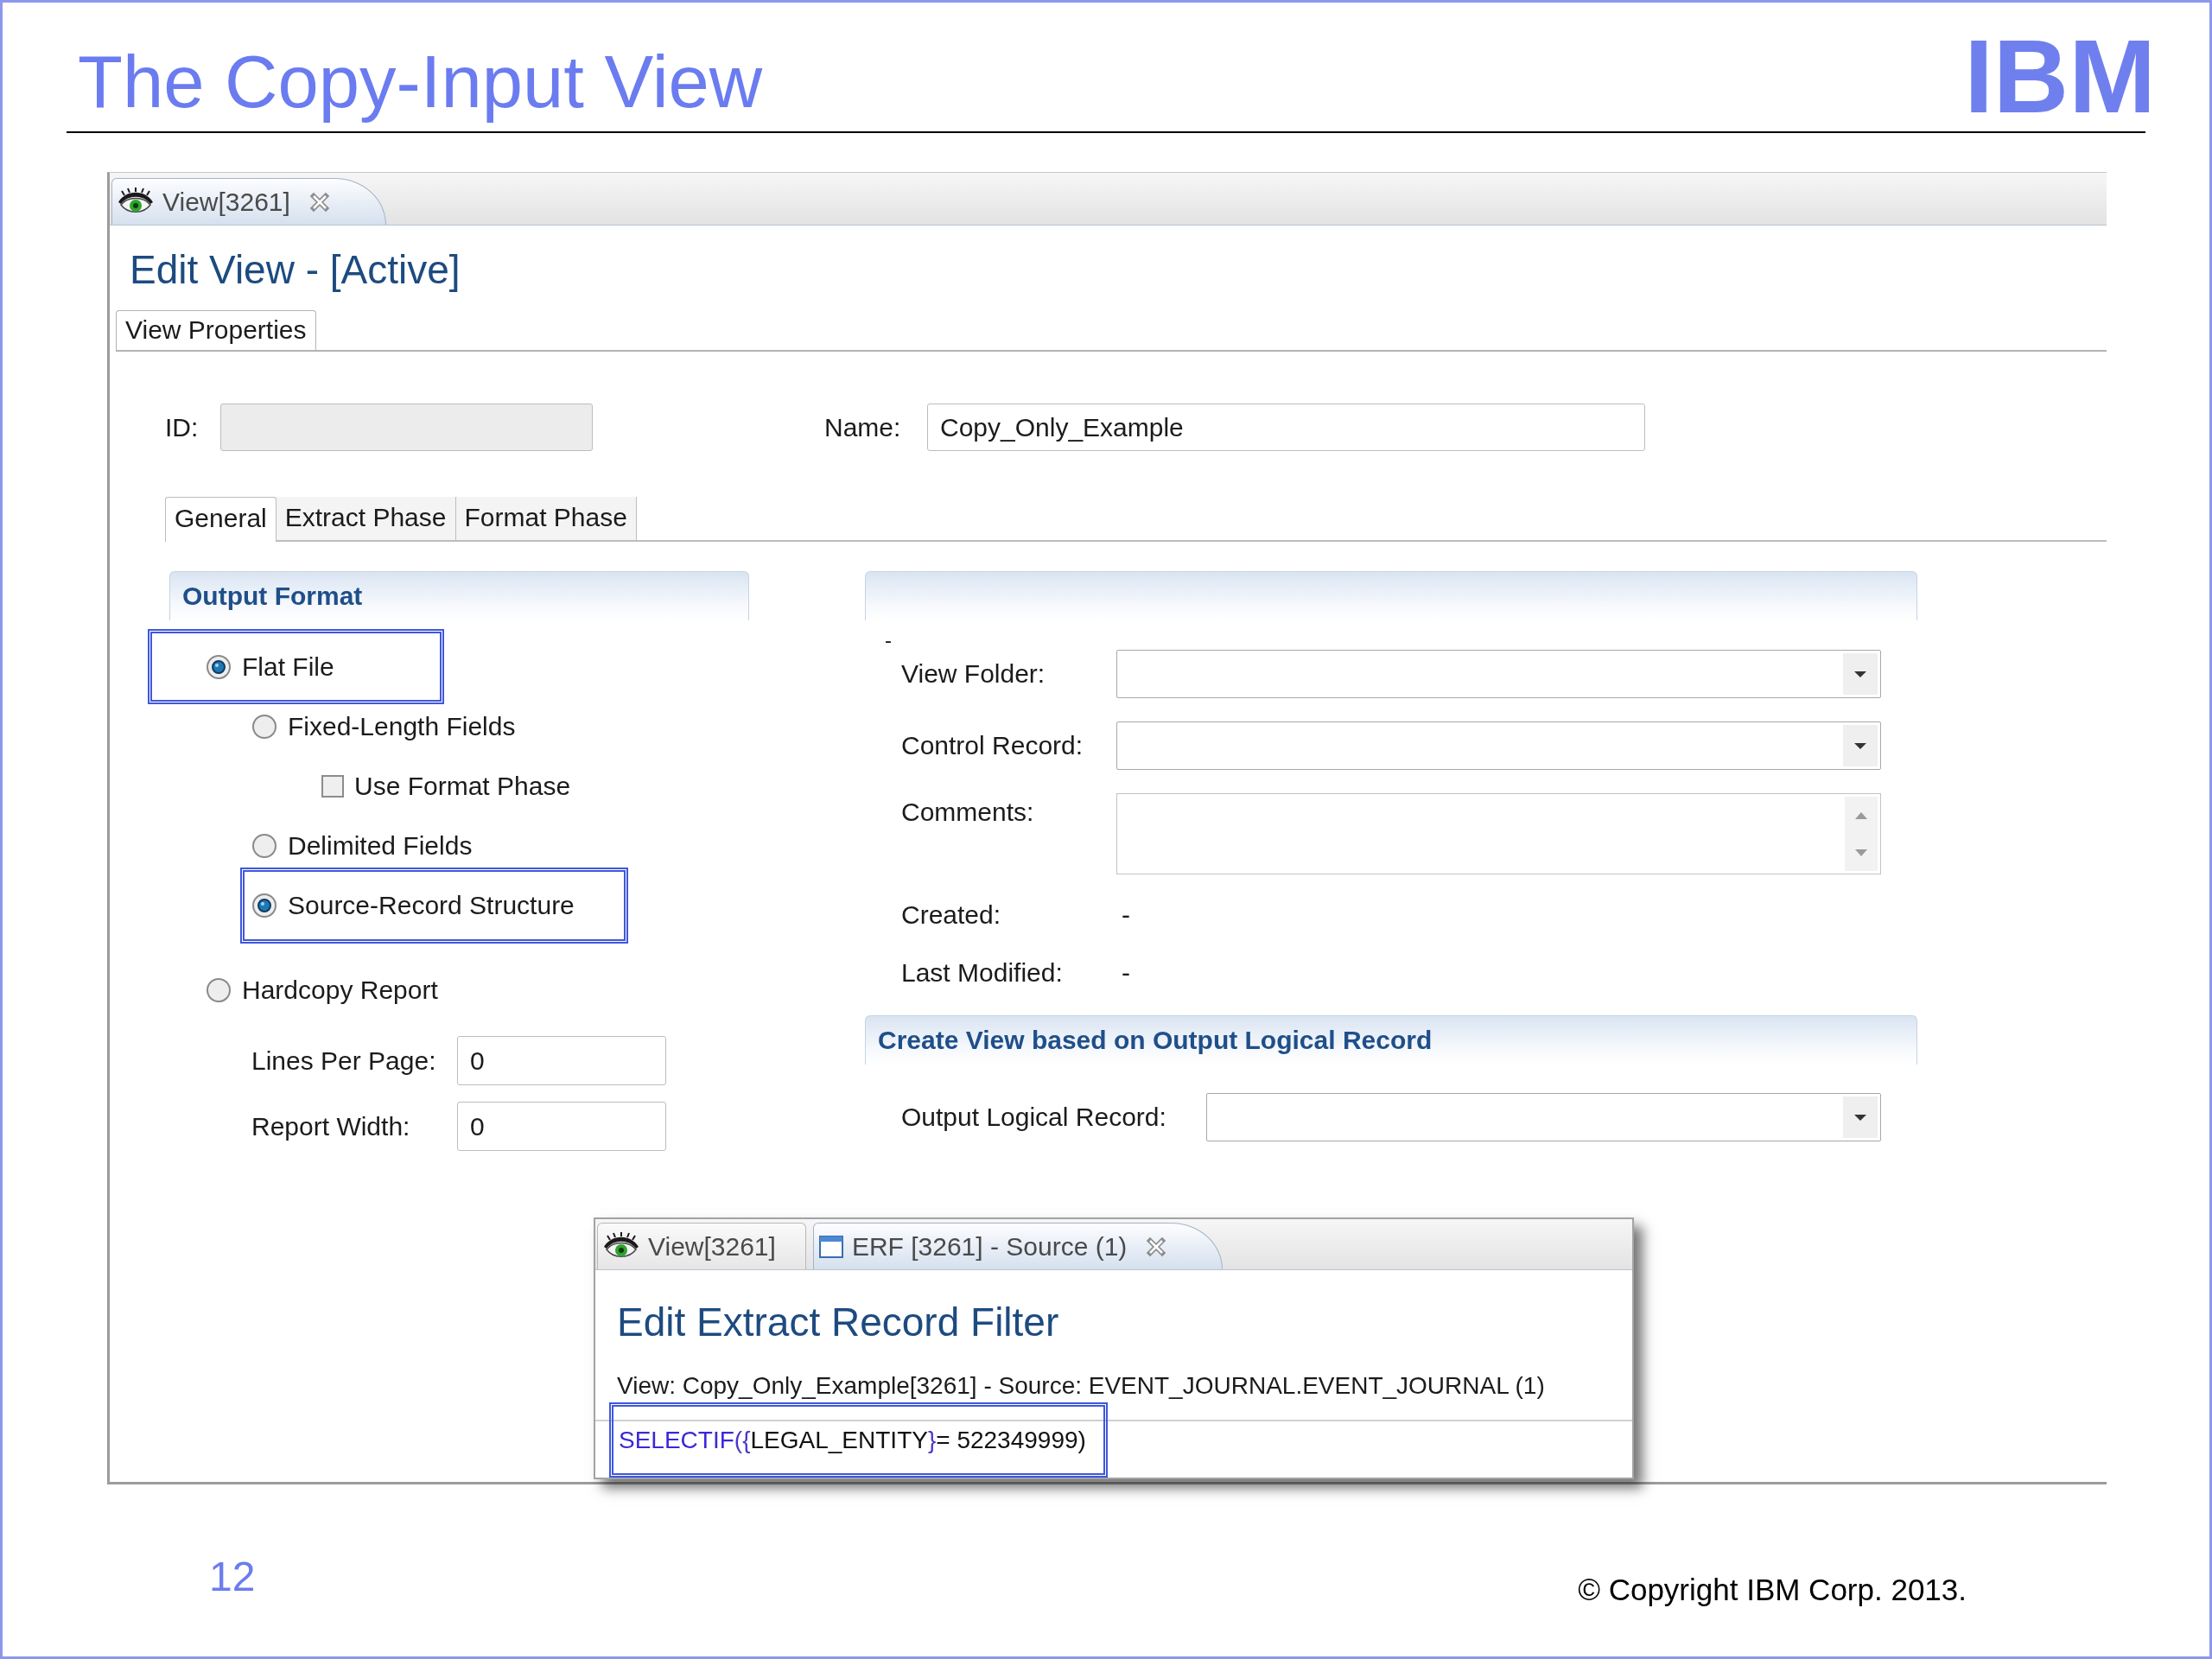 This screenshot has height=1659, width=2212. I want to click on section-header: Output Format, so click(459, 595).